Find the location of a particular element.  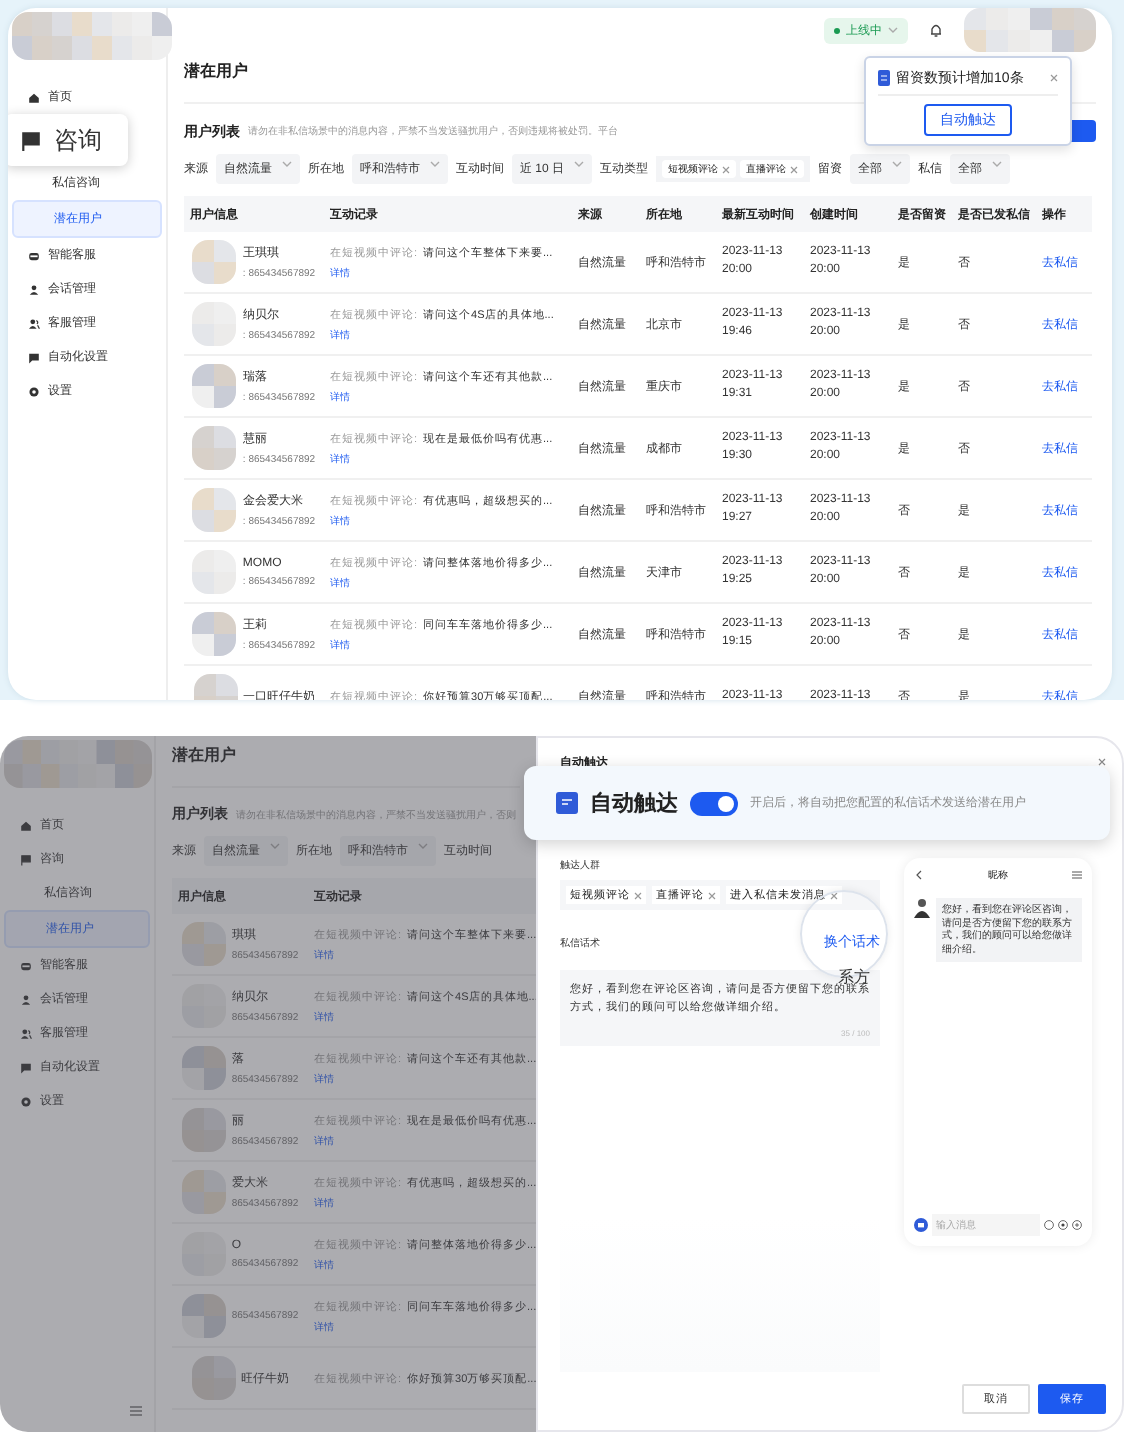

back-icon is located at coordinates (919, 875).